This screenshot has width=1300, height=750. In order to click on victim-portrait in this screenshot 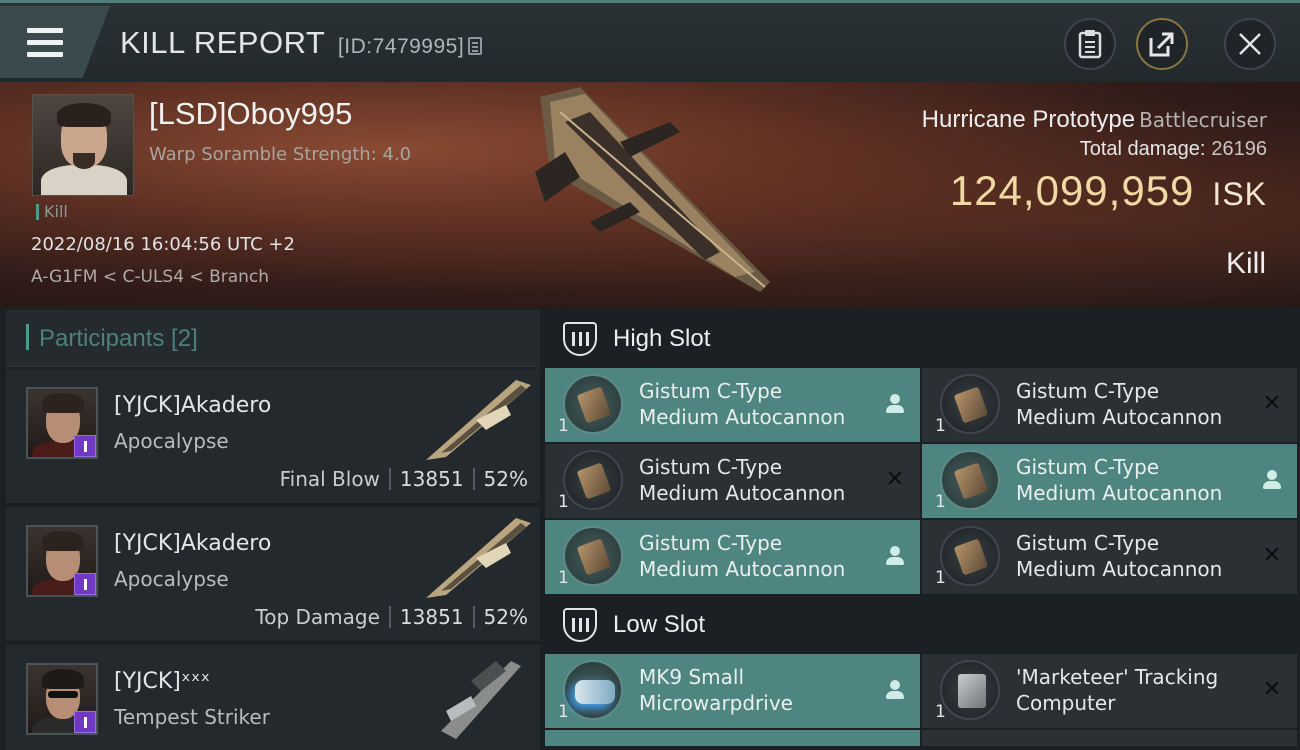, I will do `click(83, 145)`.